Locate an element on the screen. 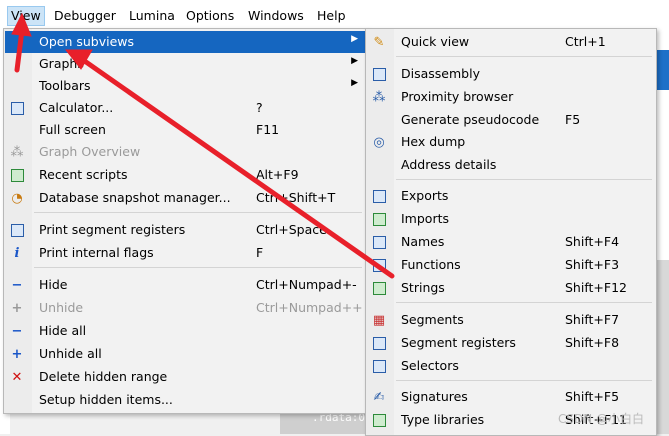 The image size is (669, 436). menu-item-label: Strings is located at coordinates (423, 287).